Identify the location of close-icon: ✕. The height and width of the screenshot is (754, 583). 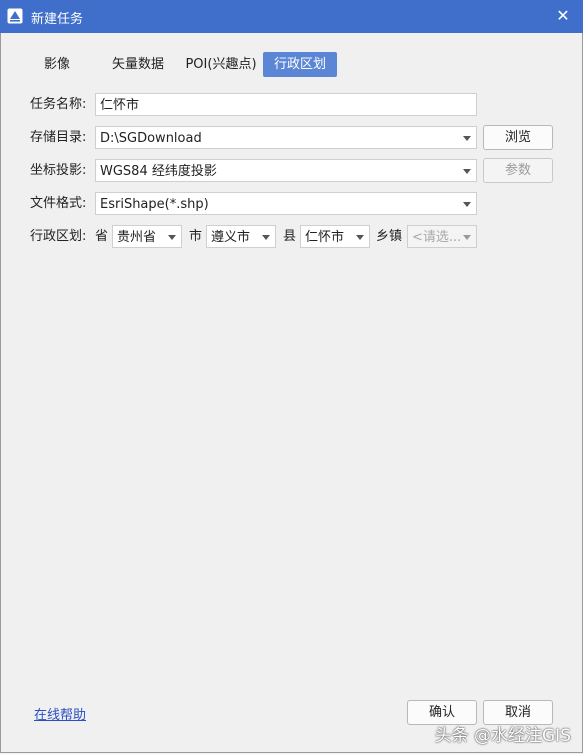
(563, 16).